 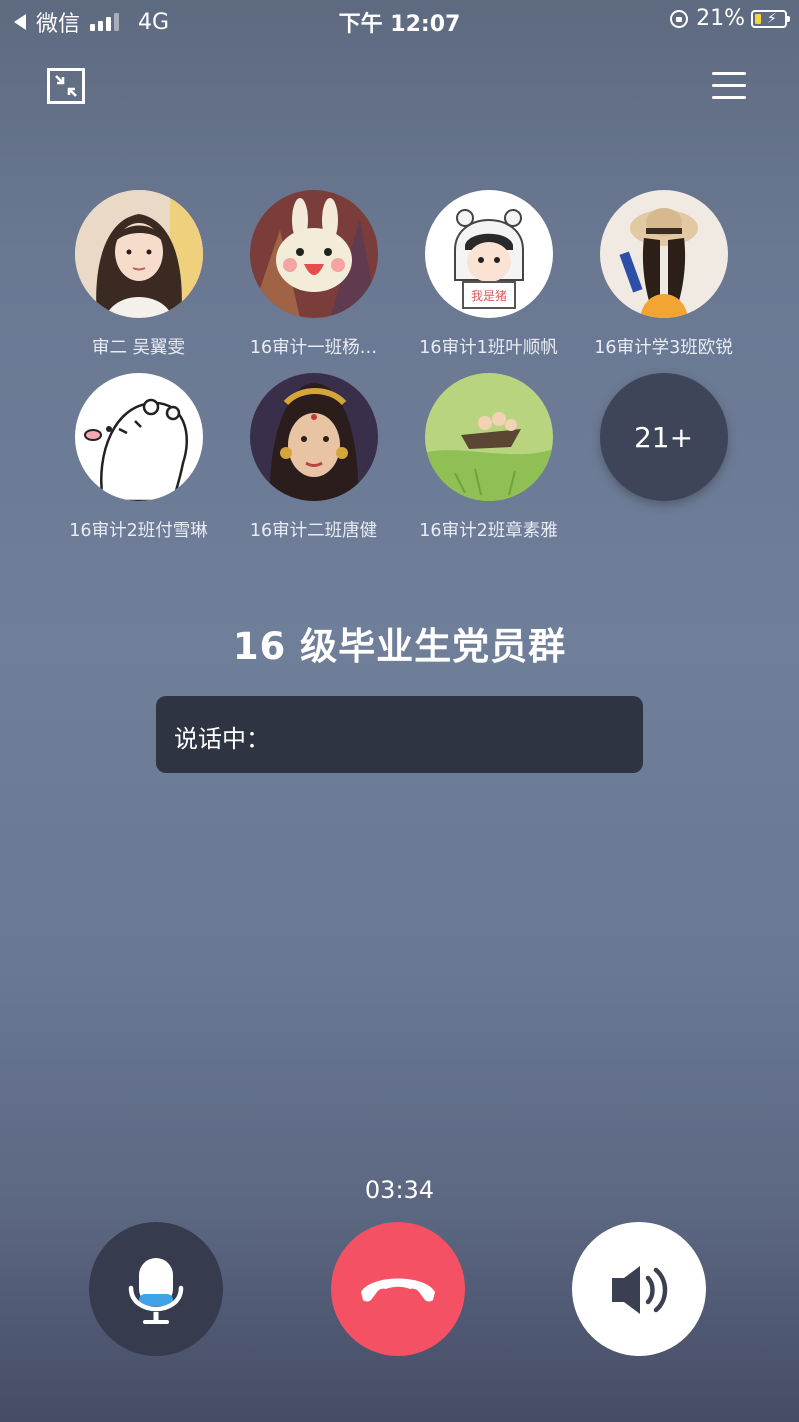 I want to click on status-right: 21% ⚡, so click(x=730, y=18).